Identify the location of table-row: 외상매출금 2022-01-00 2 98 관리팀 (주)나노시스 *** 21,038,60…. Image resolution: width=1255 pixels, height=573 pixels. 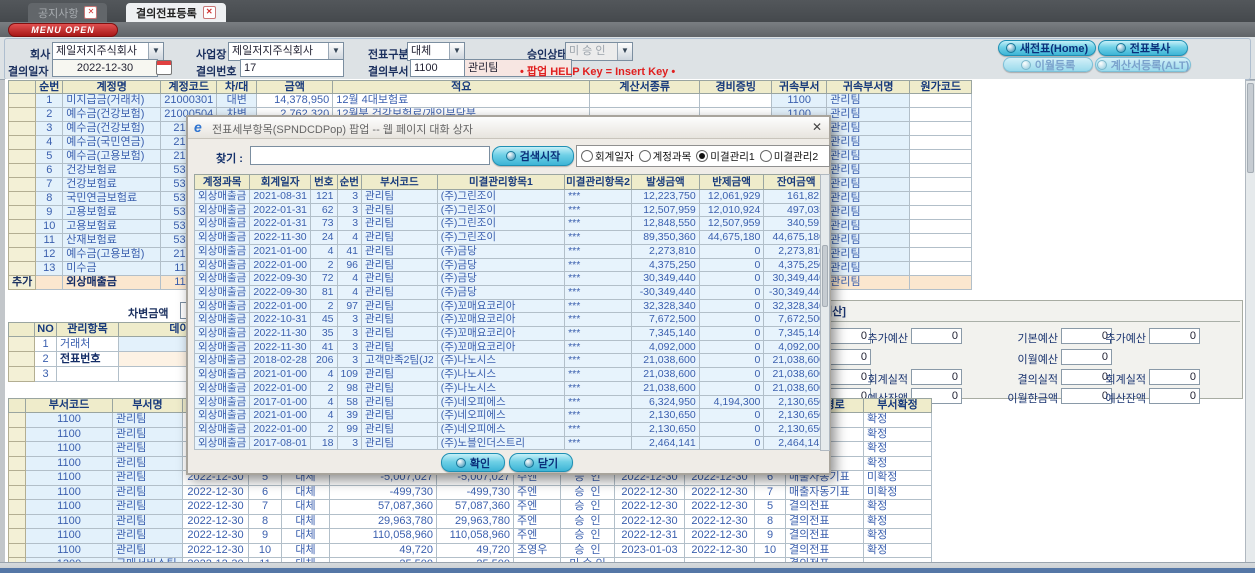
(511, 388).